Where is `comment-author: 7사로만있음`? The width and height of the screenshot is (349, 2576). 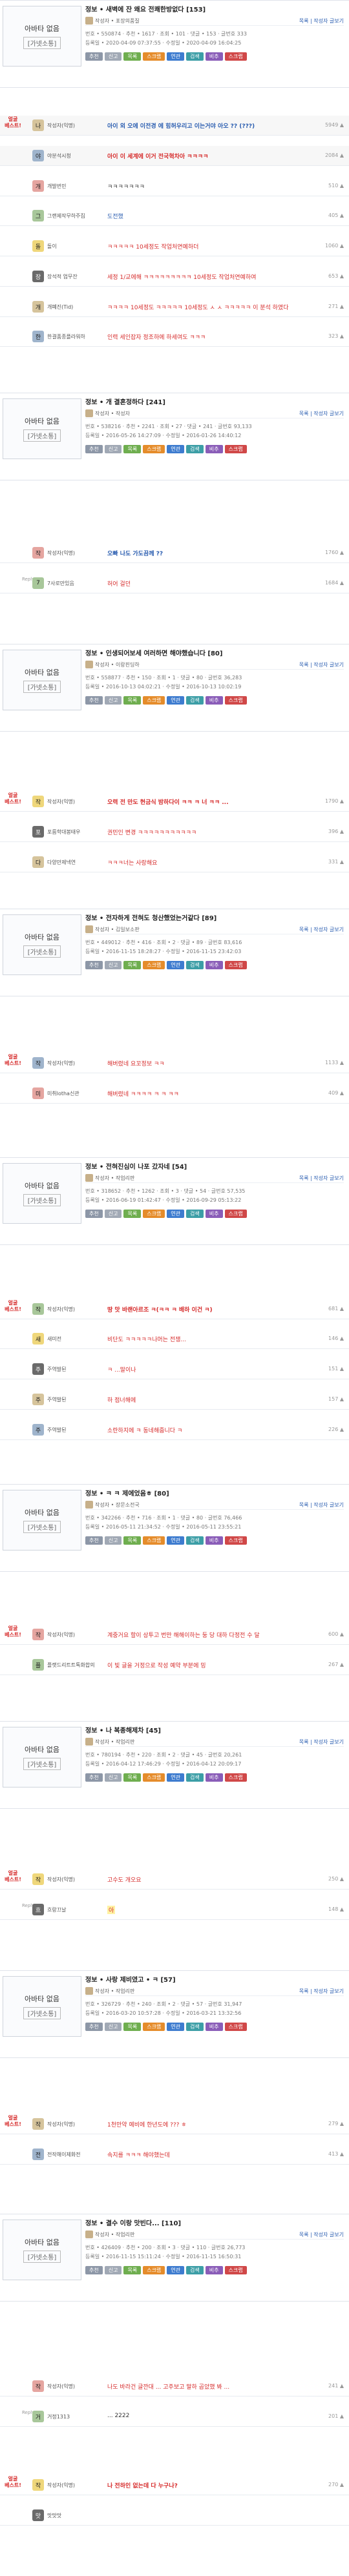 comment-author: 7사로만있음 is located at coordinates (60, 583).